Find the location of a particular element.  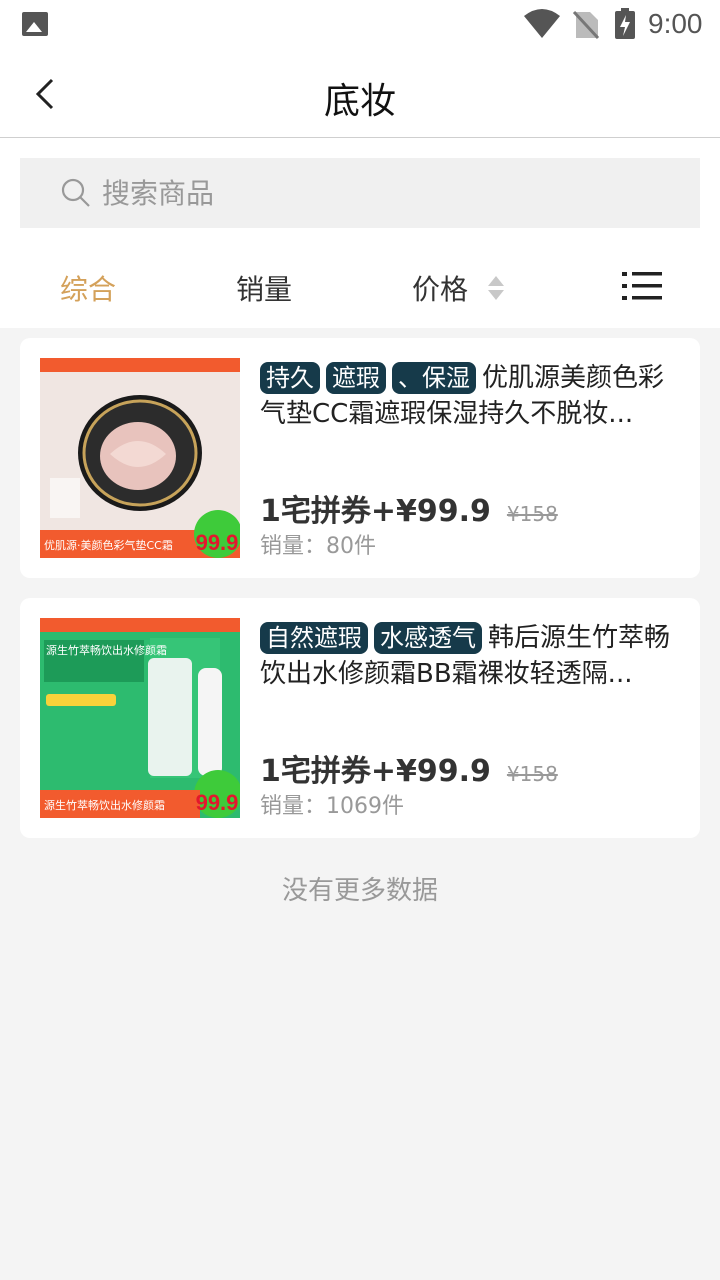

product-tag: 自然遮瑕 is located at coordinates (314, 638).